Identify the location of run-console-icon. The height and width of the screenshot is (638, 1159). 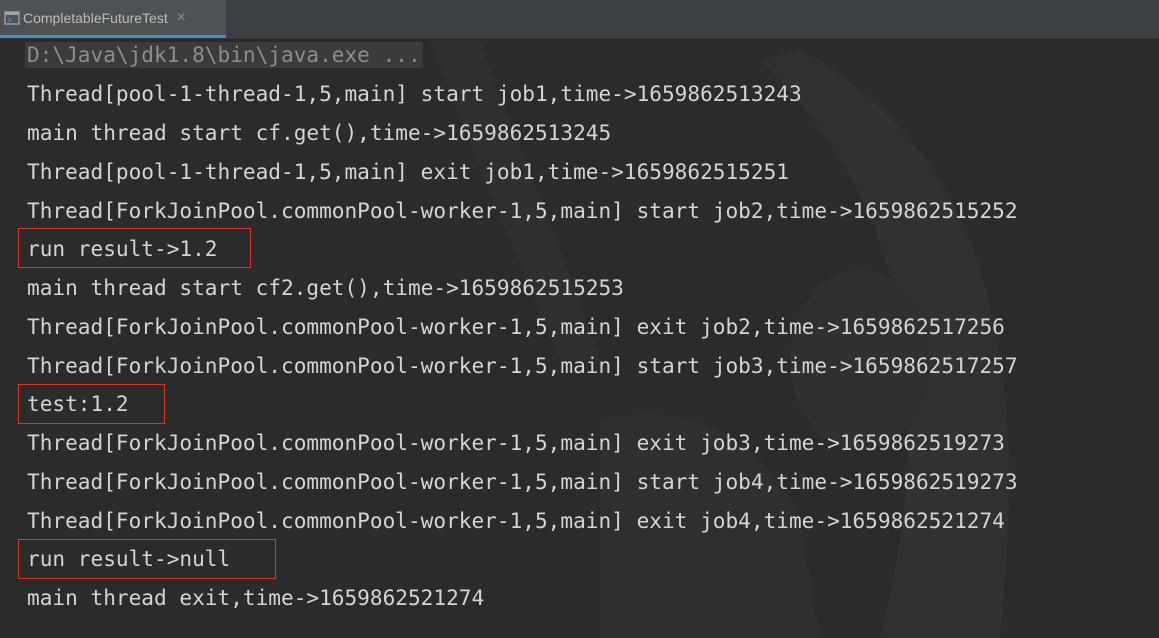
(12, 18).